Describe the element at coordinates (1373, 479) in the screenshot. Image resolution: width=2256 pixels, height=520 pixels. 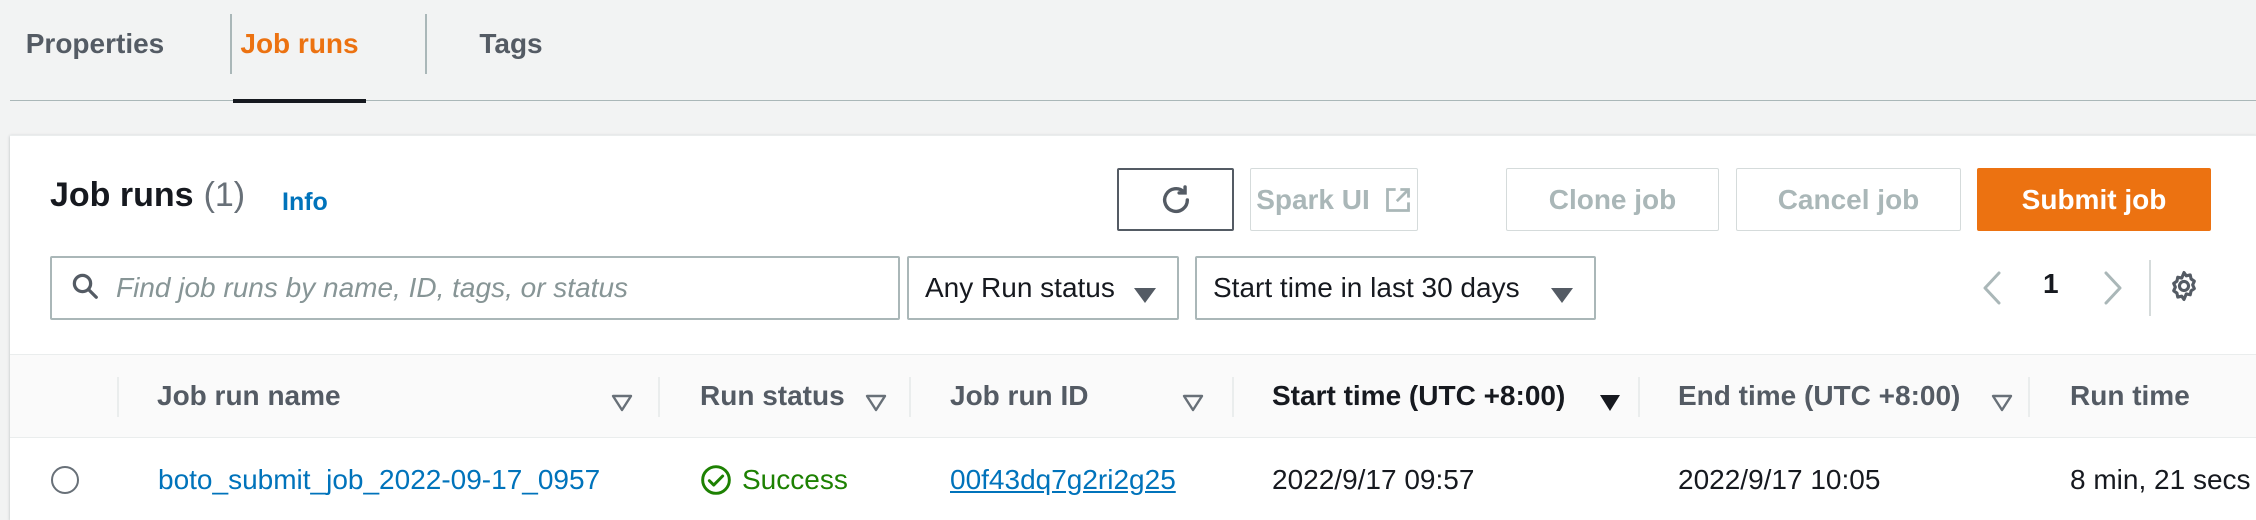
I see `start-time-cell: 2022/9/17 09:57` at that location.